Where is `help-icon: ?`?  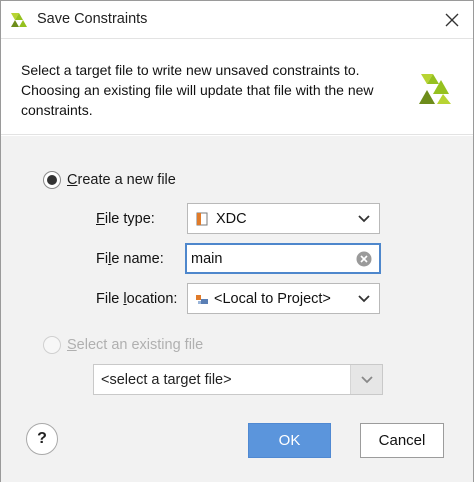 help-icon: ? is located at coordinates (42, 438).